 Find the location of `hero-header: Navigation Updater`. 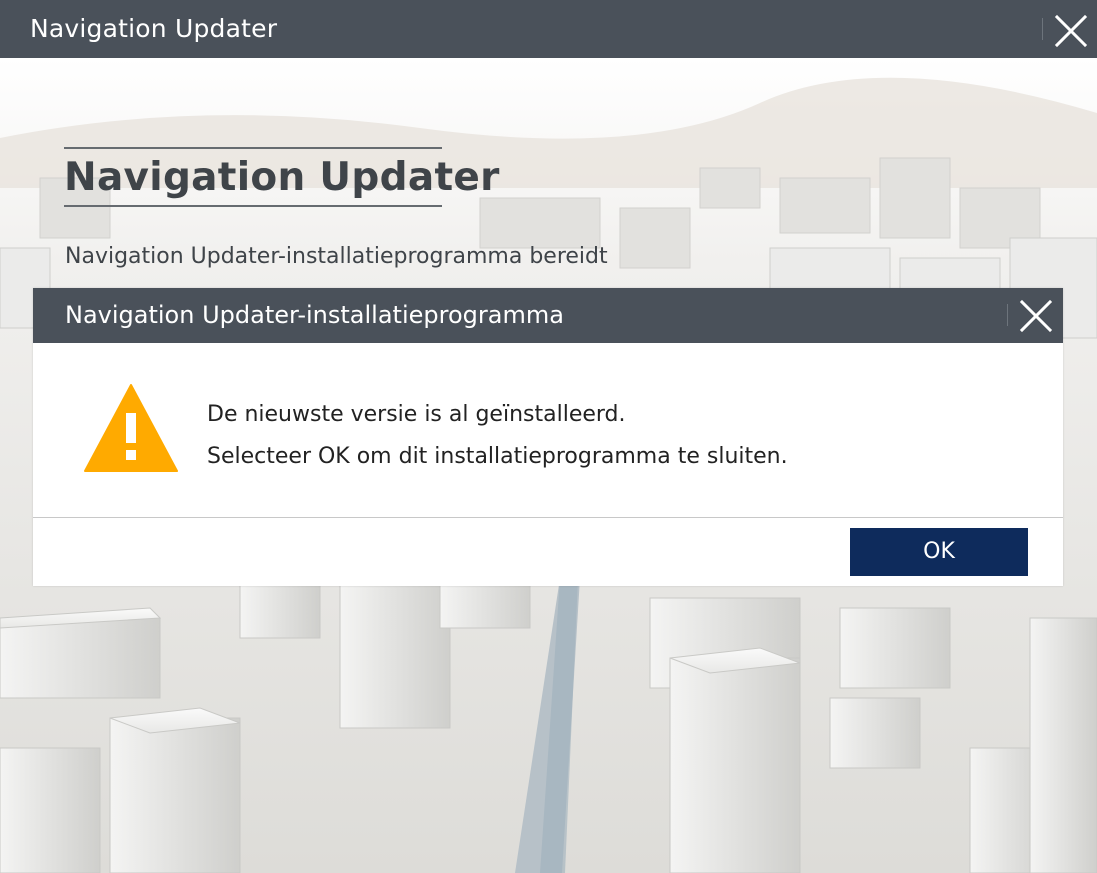

hero-header: Navigation Updater is located at coordinates (282, 177).